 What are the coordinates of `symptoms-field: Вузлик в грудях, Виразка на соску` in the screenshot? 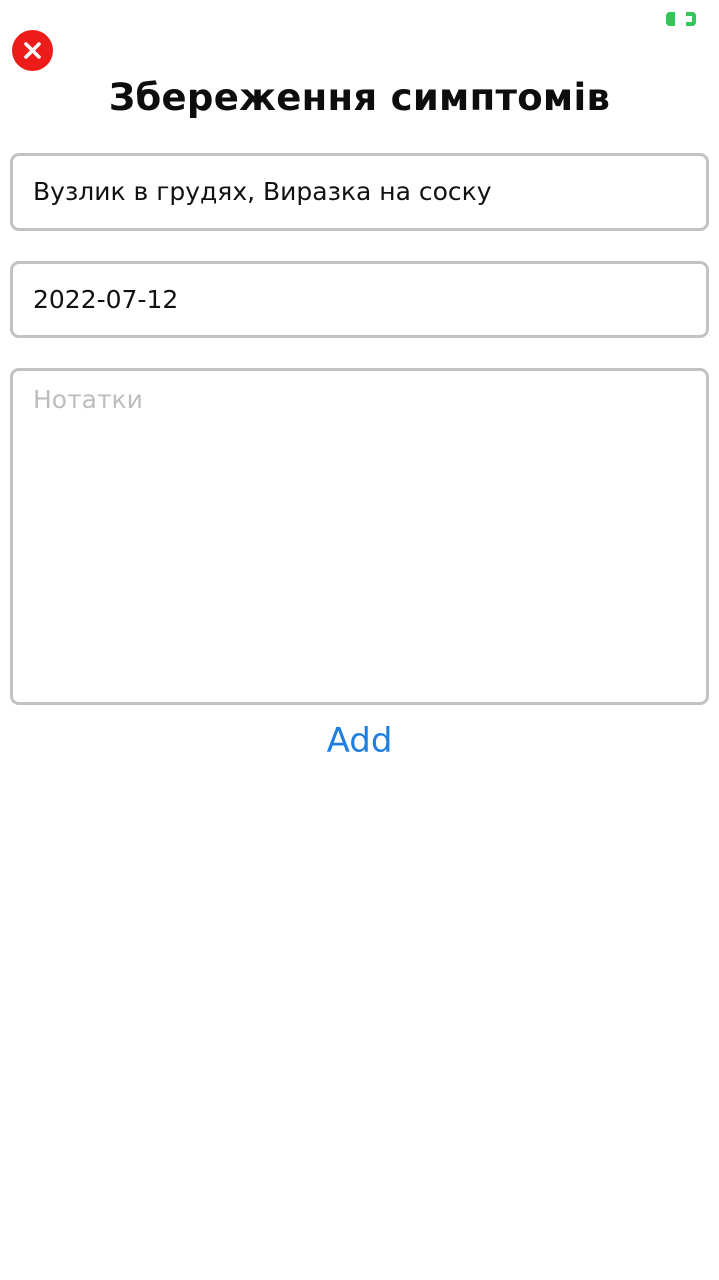 It's located at (359, 192).